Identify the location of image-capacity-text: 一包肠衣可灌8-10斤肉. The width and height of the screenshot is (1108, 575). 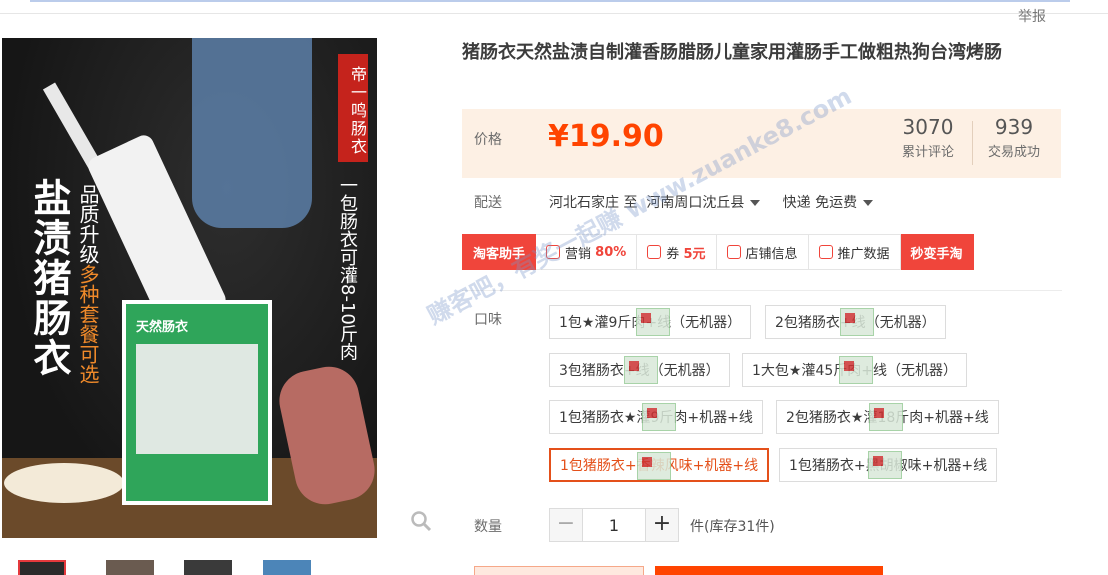
(347, 268).